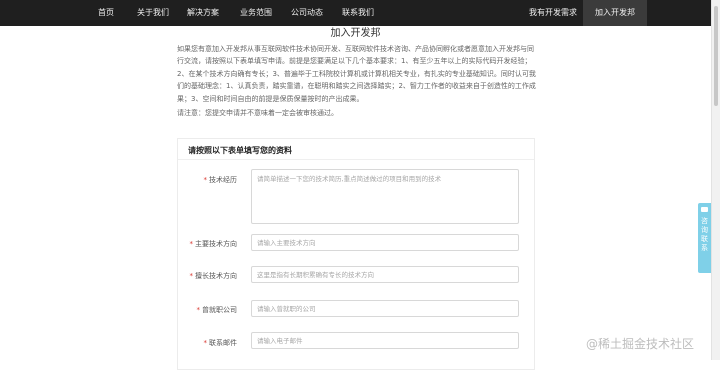 The width and height of the screenshot is (720, 370). Describe the element at coordinates (202, 343) in the screenshot. I see `field-label-email: * 联系邮件` at that location.